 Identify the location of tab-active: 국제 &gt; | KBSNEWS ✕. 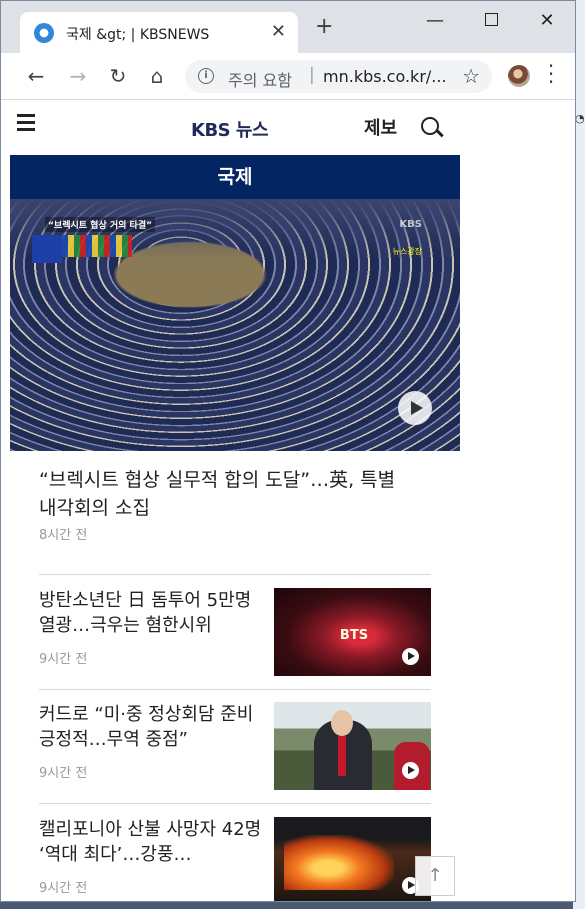
(159, 32).